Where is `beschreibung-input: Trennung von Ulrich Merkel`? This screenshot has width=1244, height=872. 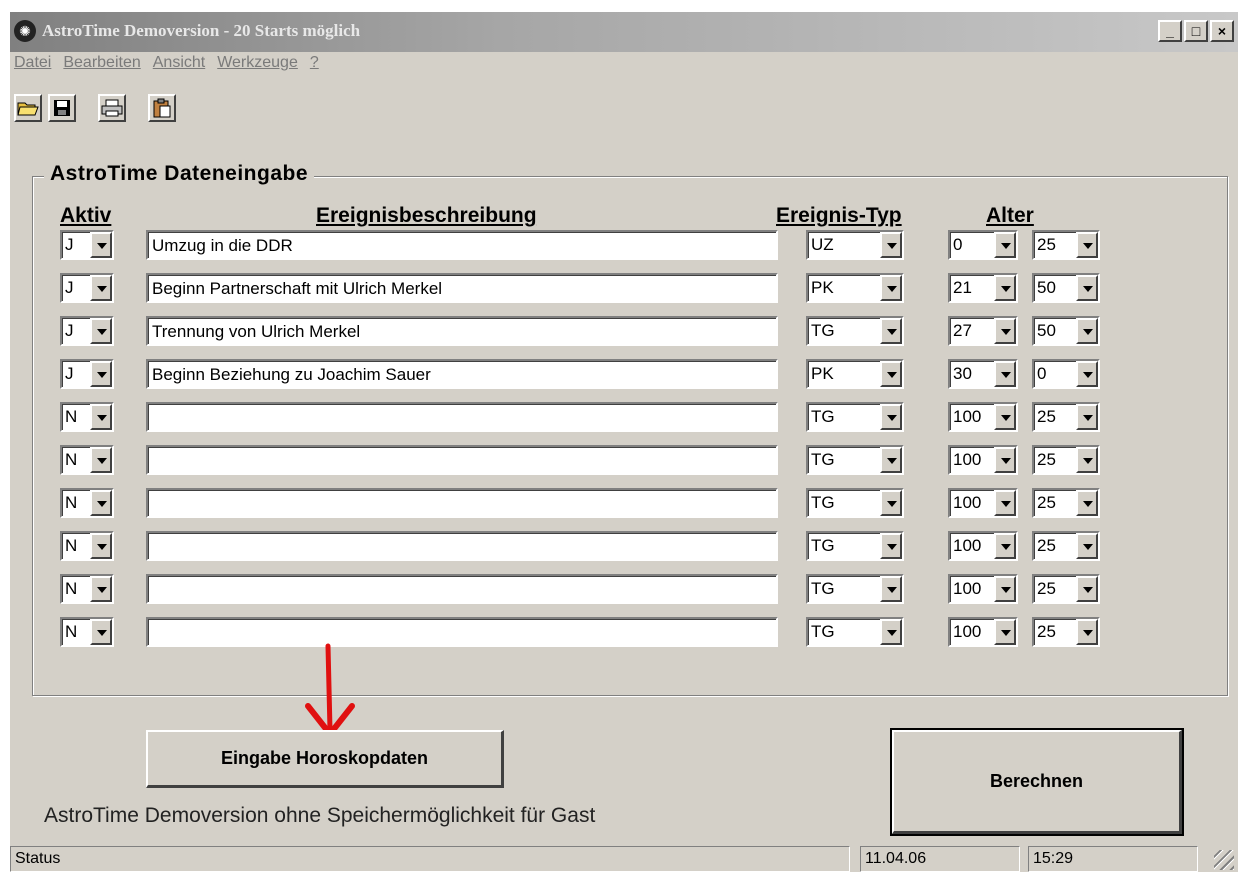
beschreibung-input: Trennung von Ulrich Merkel is located at coordinates (462, 331).